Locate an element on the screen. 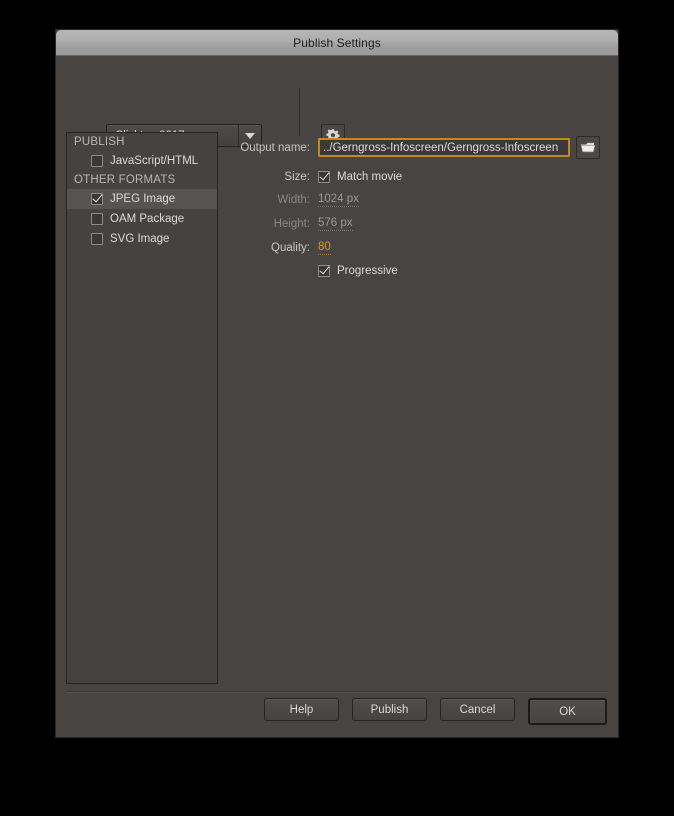  format-item-javascript-html: JavaScript/HTML is located at coordinates (142, 161).